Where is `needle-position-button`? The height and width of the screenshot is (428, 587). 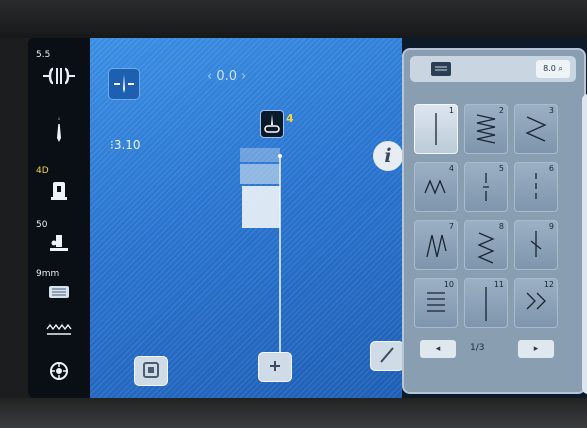 needle-position-button is located at coordinates (124, 84).